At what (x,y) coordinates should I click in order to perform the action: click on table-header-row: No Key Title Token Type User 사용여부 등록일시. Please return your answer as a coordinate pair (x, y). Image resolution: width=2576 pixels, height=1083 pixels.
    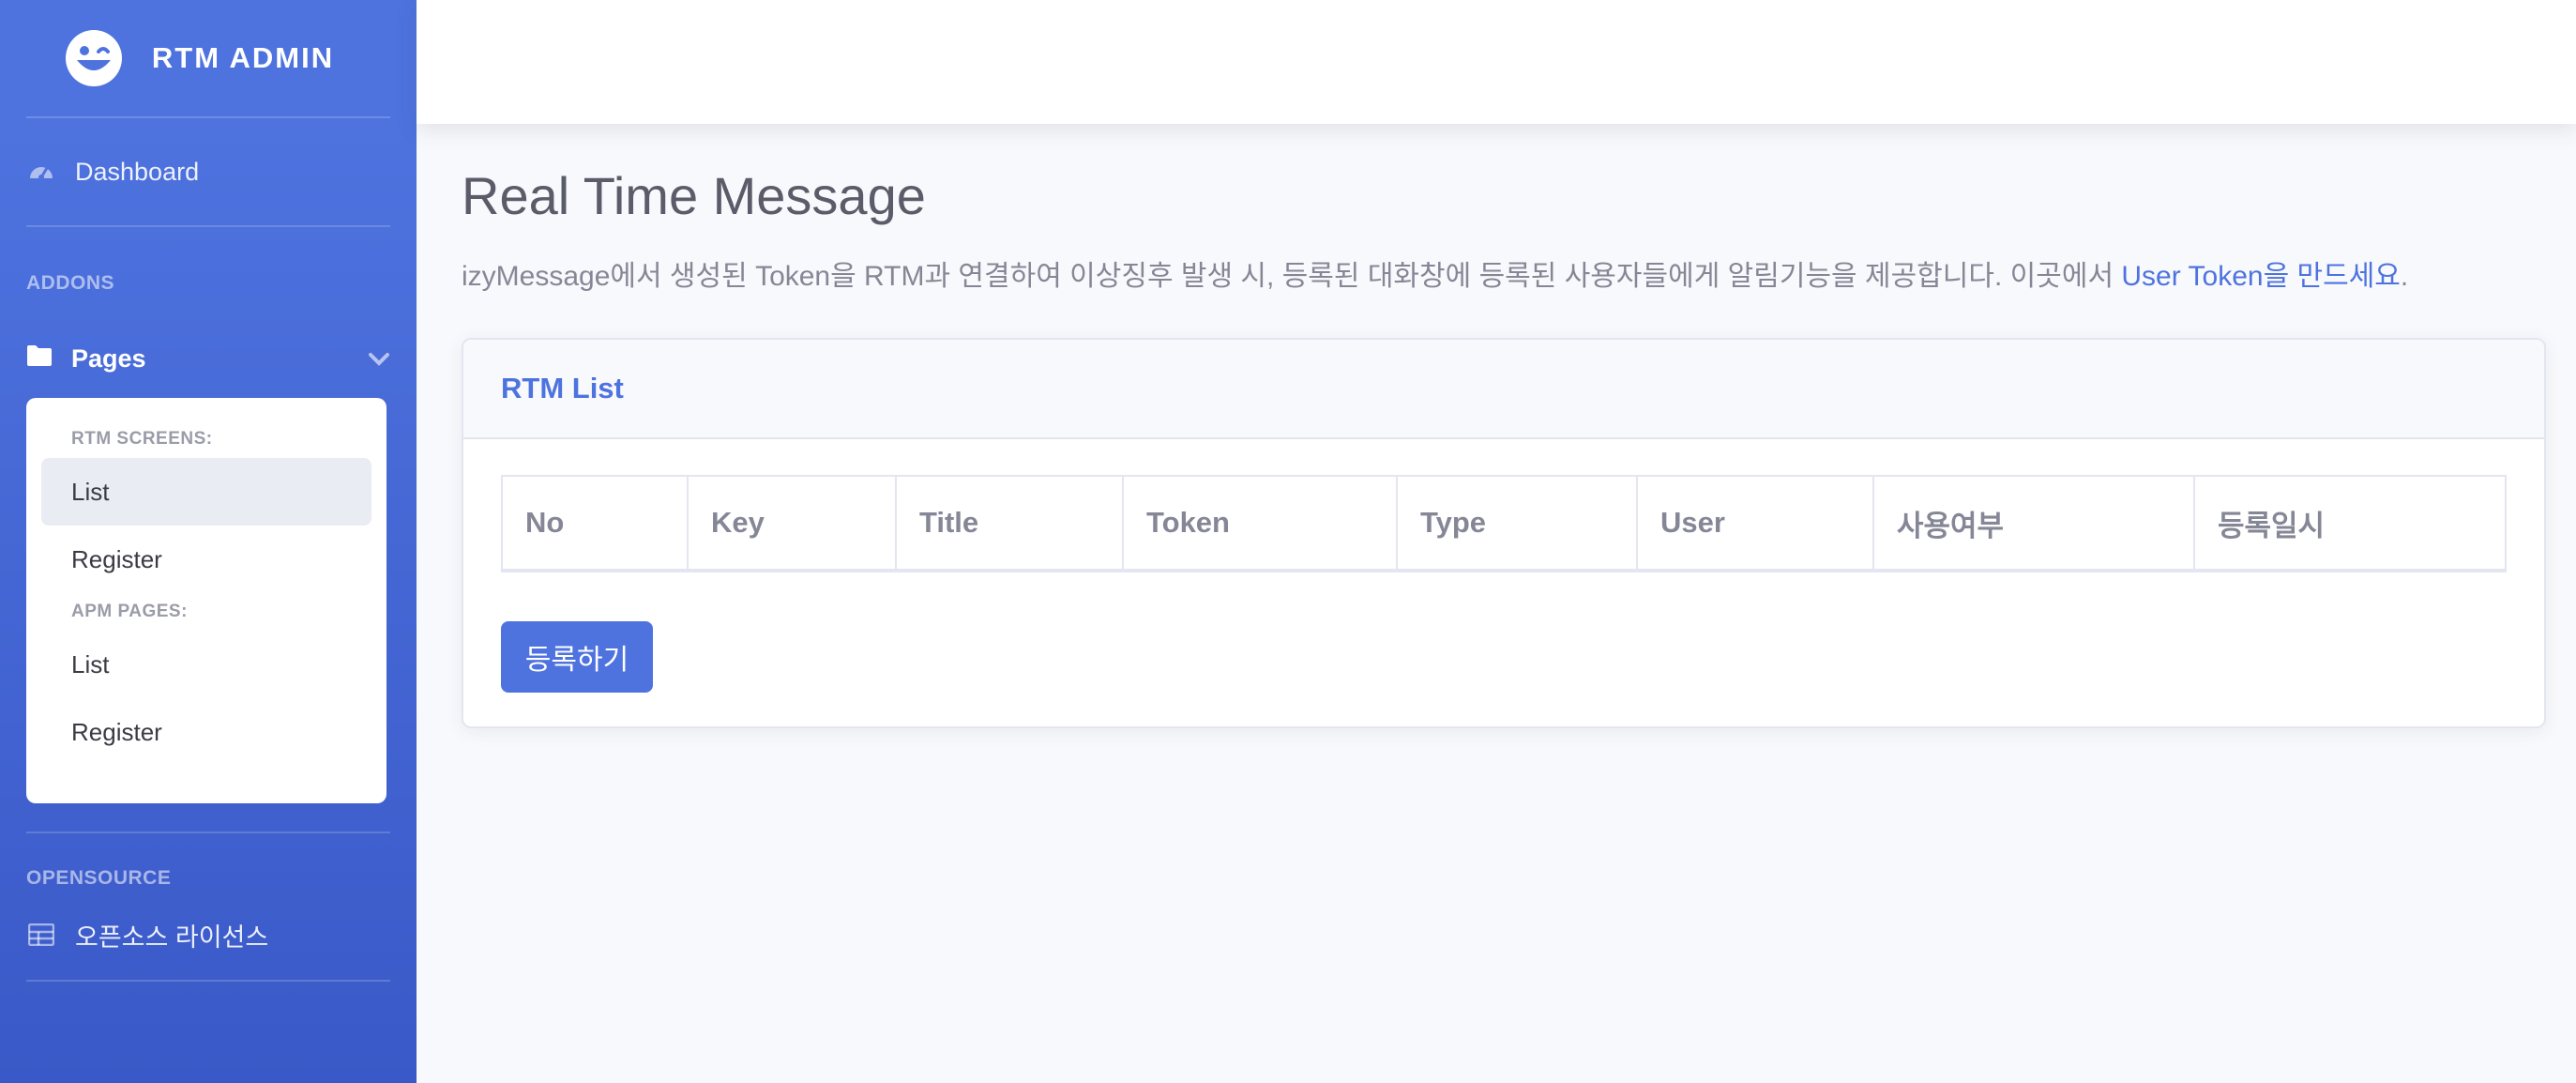
    Looking at the image, I should click on (1504, 523).